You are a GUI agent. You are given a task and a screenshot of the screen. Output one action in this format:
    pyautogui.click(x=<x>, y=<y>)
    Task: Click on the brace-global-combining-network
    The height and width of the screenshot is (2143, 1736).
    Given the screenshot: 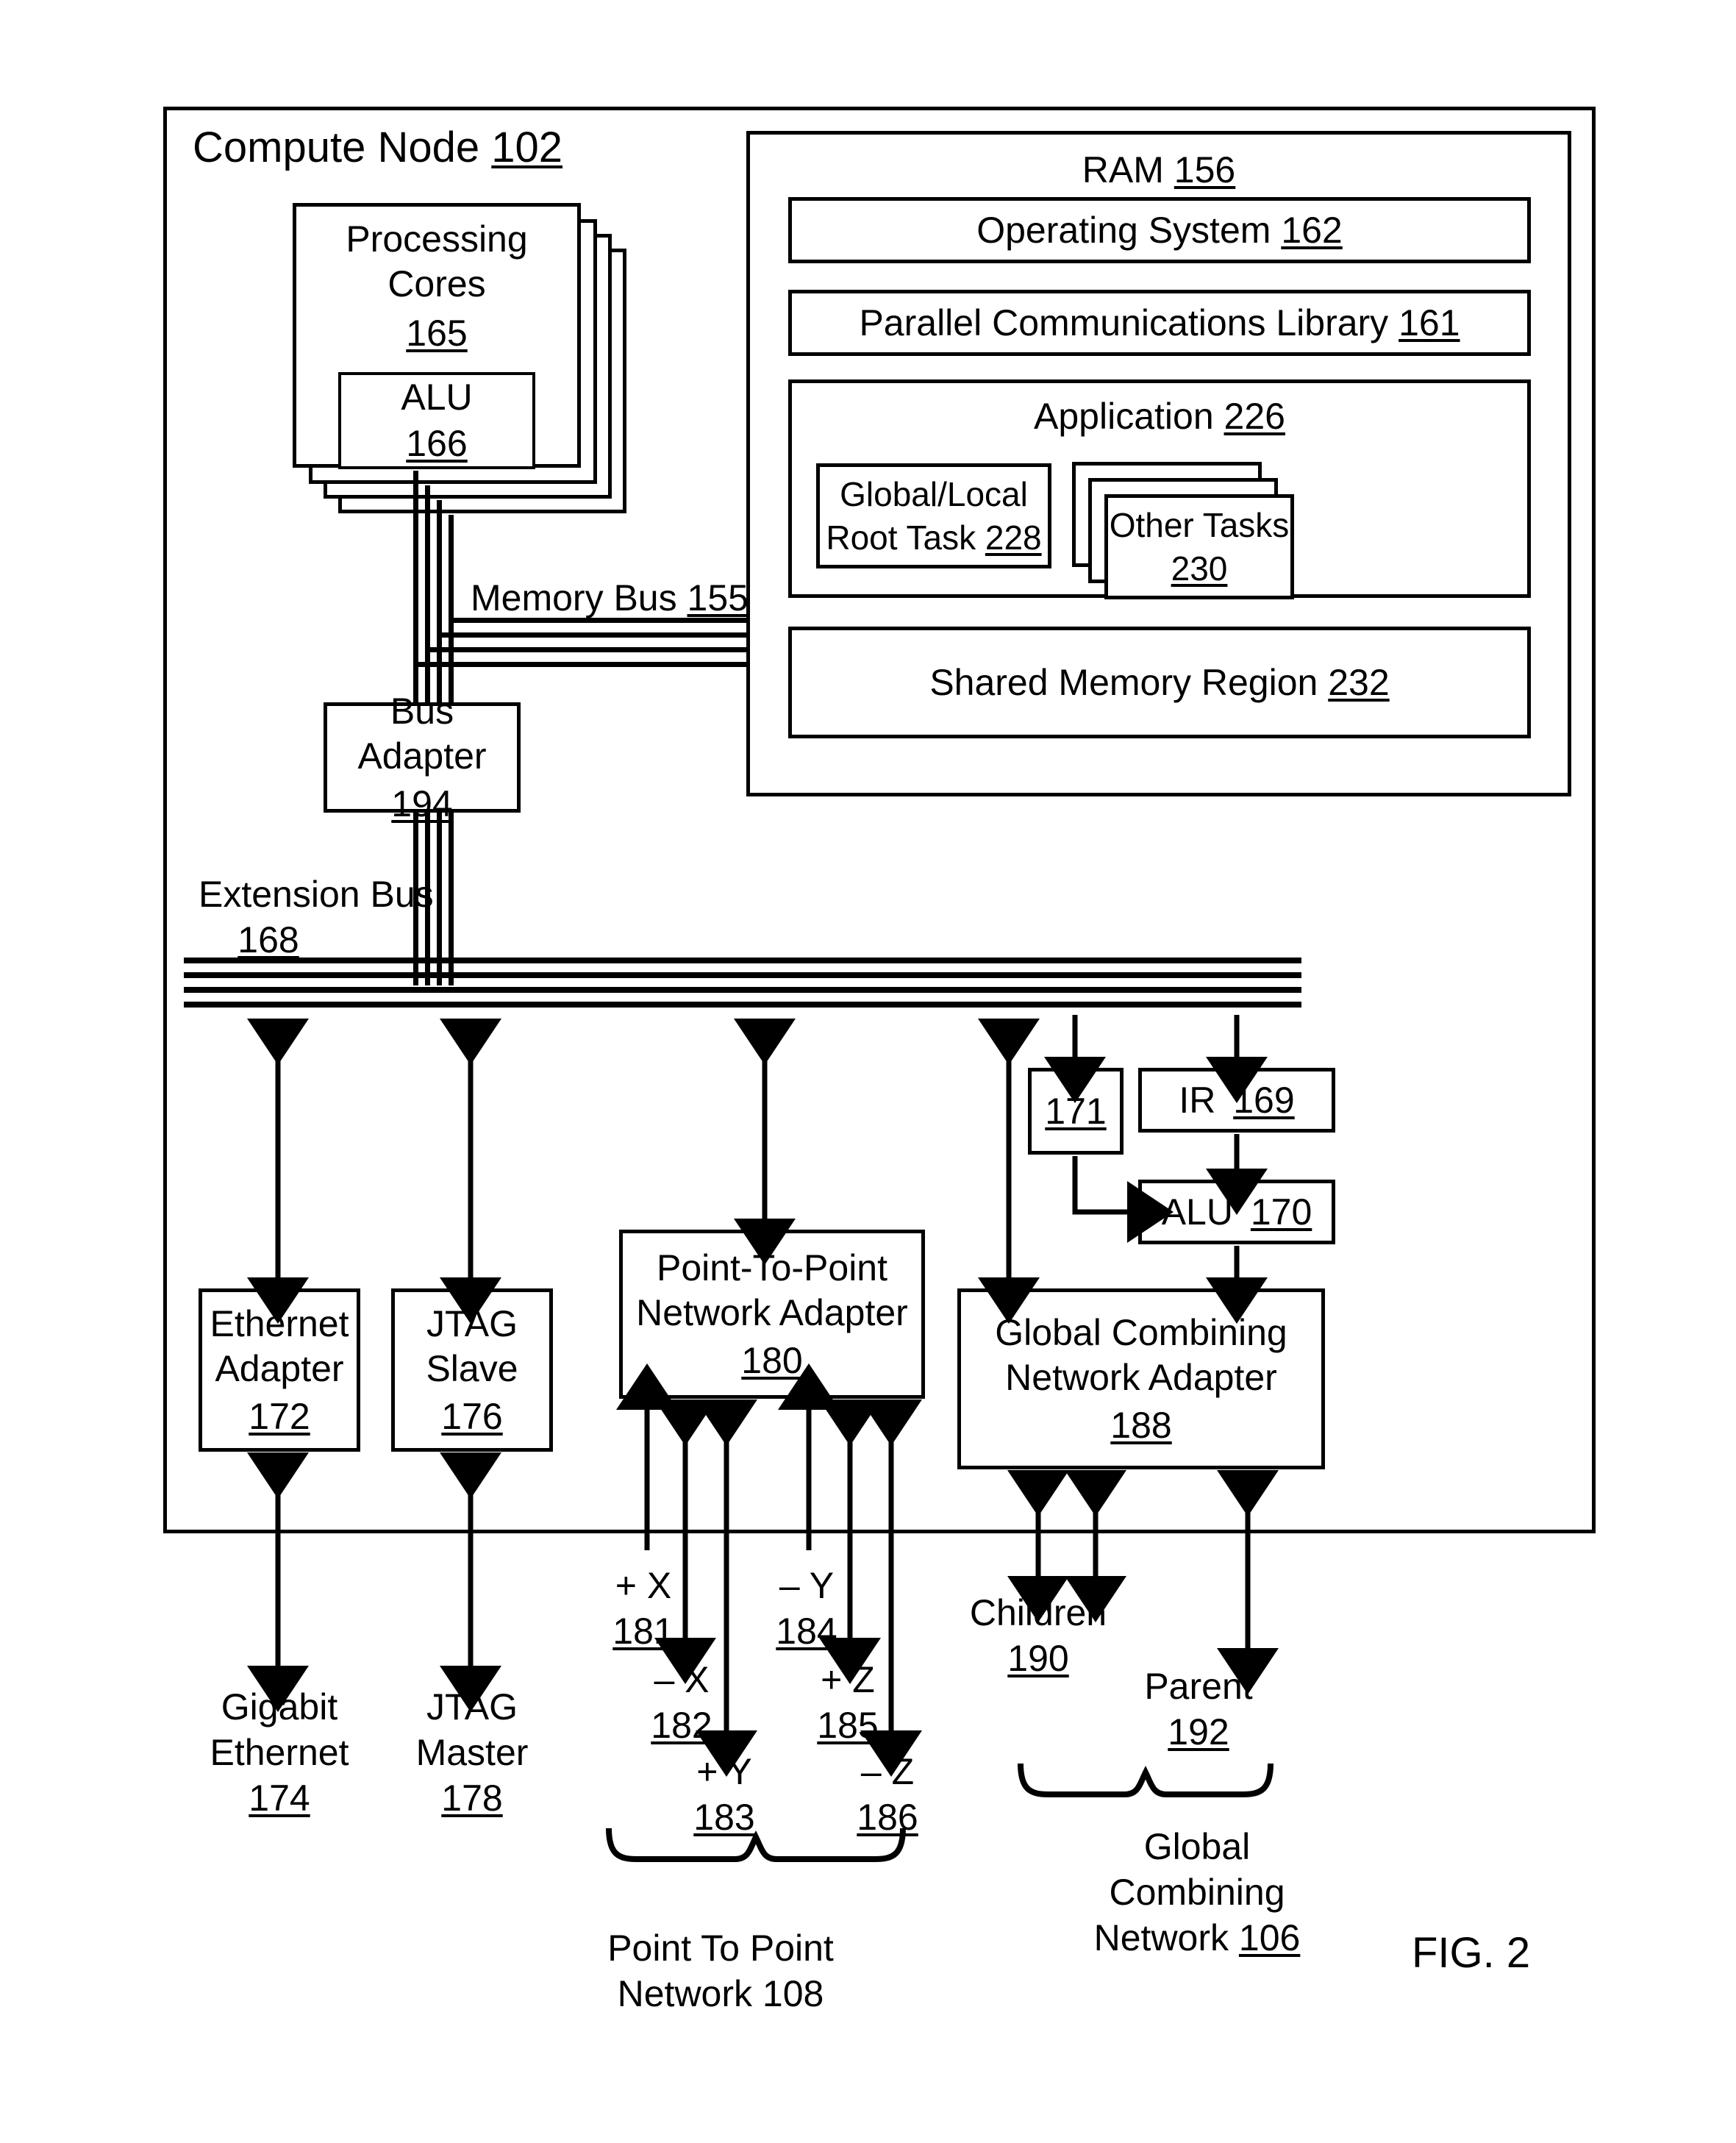 What is the action you would take?
    pyautogui.click(x=1146, y=1780)
    